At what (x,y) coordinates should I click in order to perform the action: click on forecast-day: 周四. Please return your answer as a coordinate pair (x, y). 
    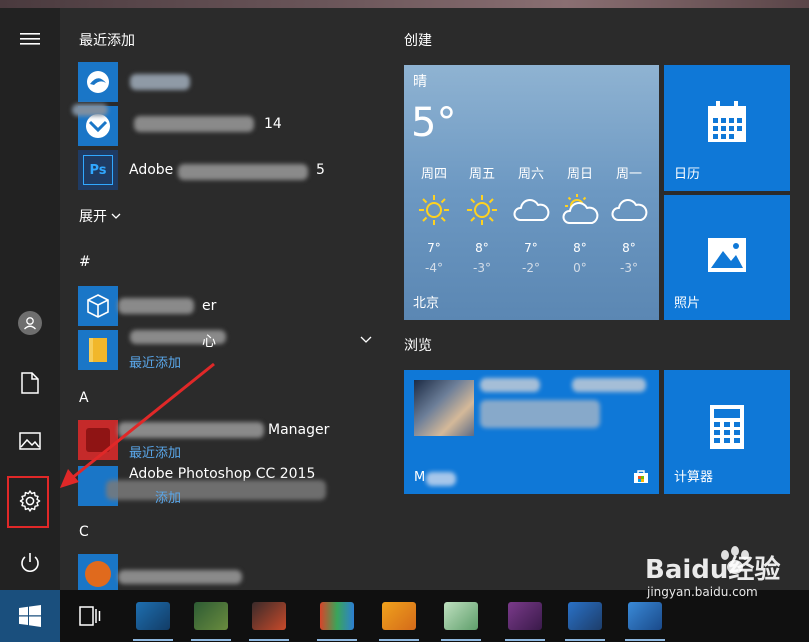
    Looking at the image, I should click on (433, 174).